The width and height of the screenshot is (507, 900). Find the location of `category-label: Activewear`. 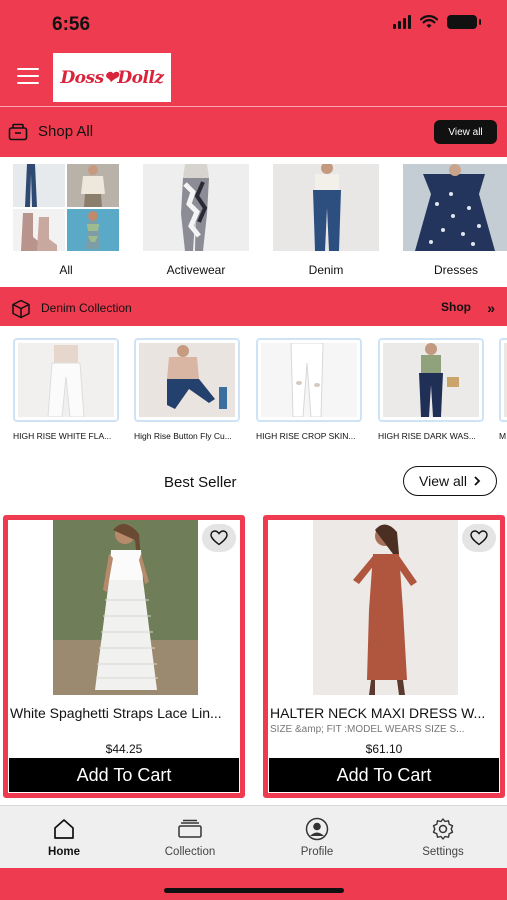

category-label: Activewear is located at coordinates (196, 270).